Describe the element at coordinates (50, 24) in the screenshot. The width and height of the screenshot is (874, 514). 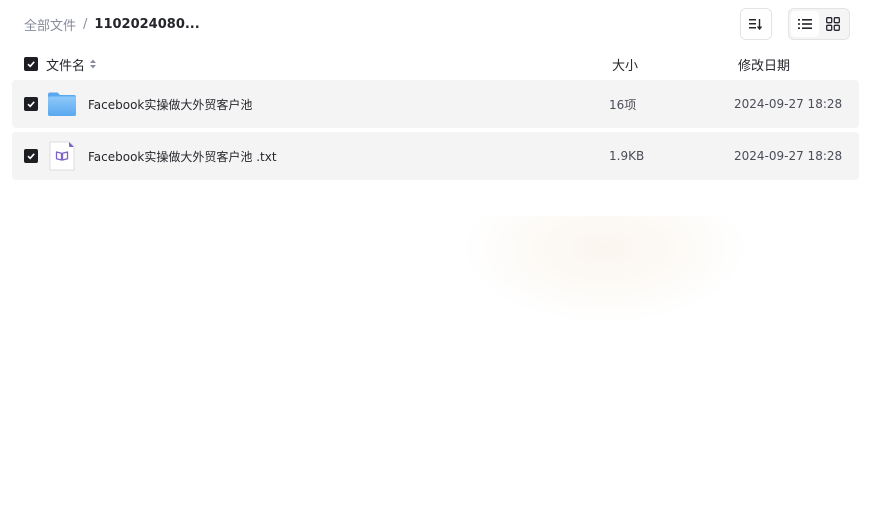
I see `breadcrumb-root-link: 全部文件` at that location.